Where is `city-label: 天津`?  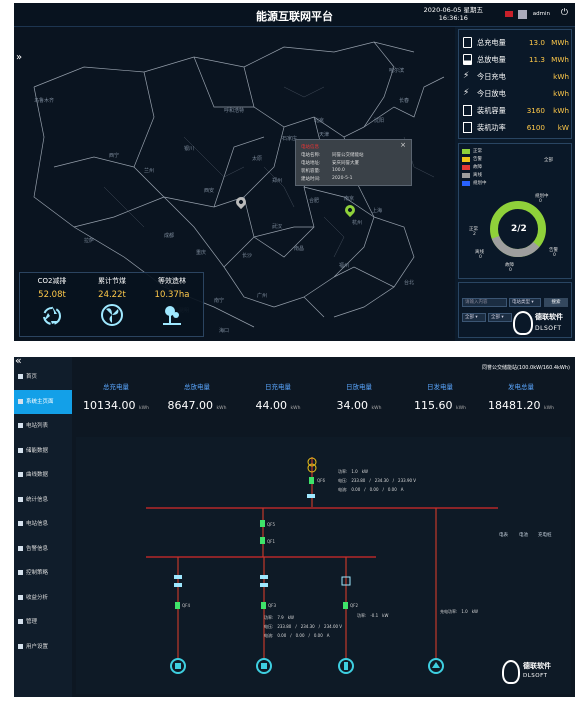 city-label: 天津 is located at coordinates (324, 135).